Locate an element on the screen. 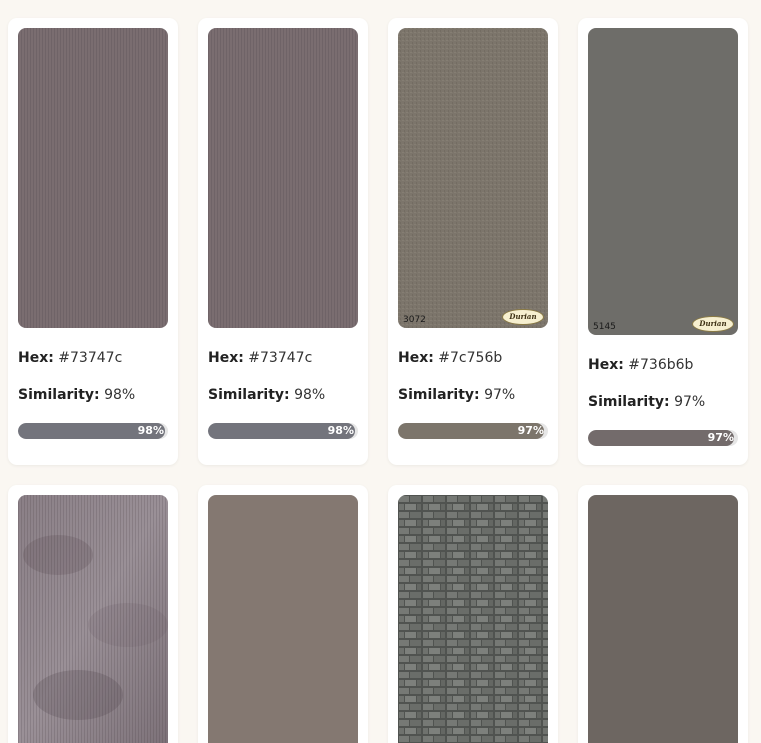  marble-texture is located at coordinates (93, 619).